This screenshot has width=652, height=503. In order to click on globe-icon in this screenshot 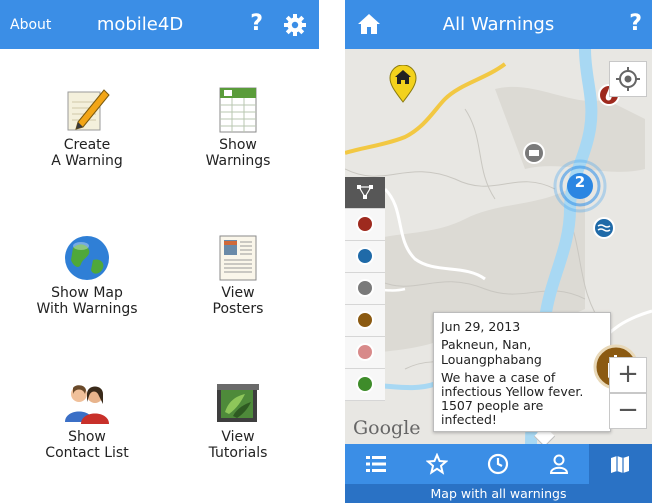, I will do `click(87, 258)`.